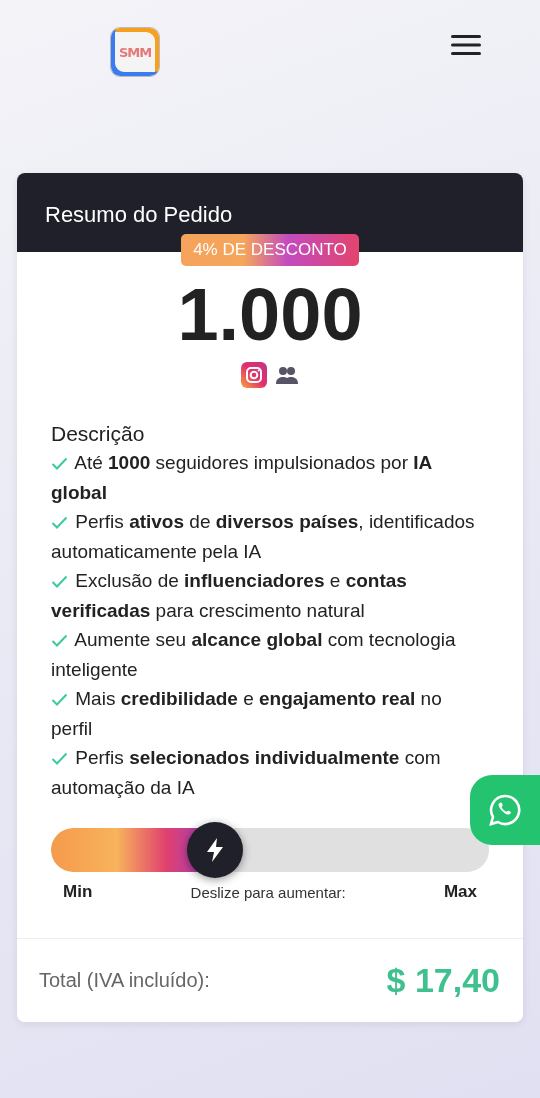 This screenshot has height=1098, width=540. What do you see at coordinates (460, 892) in the screenshot?
I see `max-label: Max` at bounding box center [460, 892].